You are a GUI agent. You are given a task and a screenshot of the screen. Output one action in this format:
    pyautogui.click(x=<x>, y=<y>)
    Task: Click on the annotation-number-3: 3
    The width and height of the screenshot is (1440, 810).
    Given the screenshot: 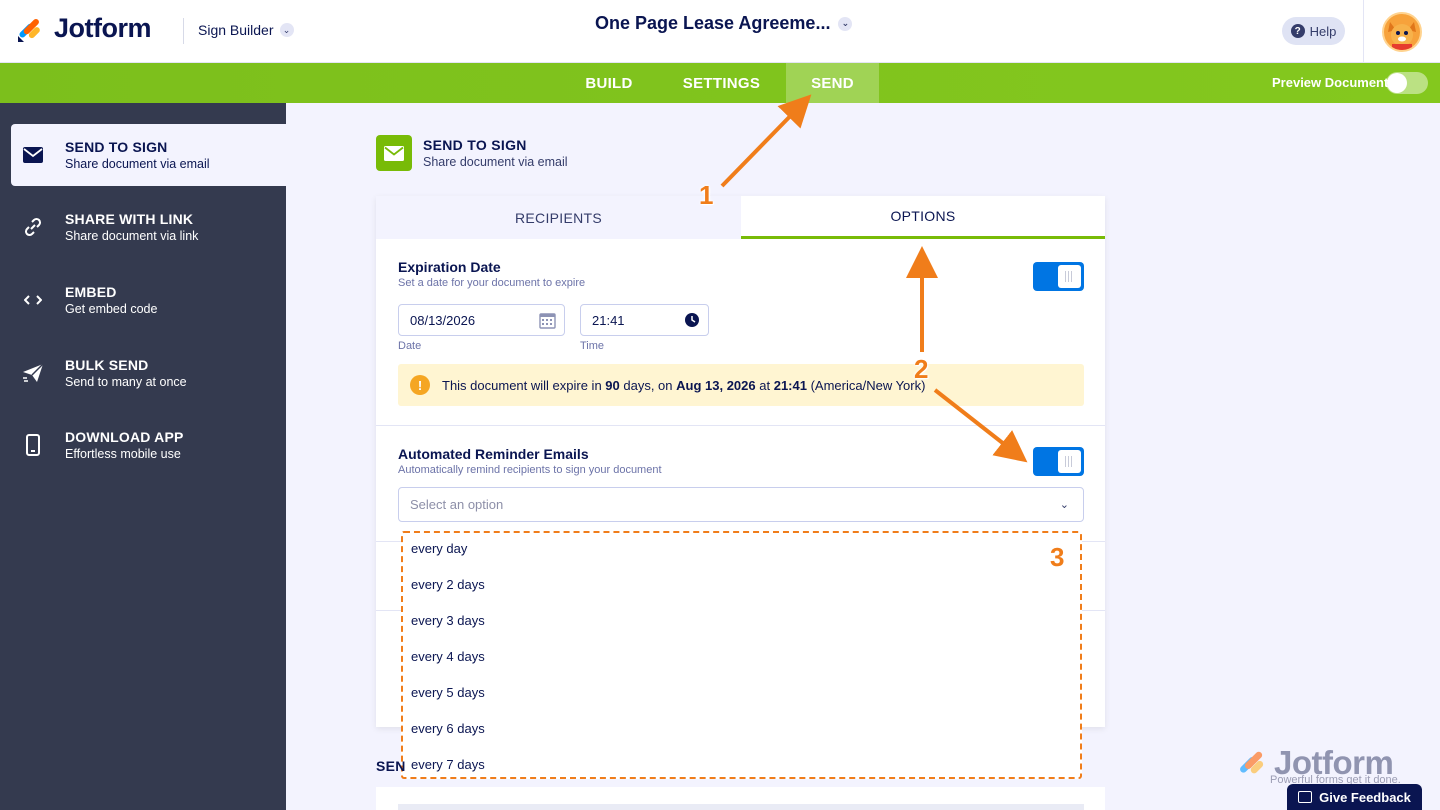 What is the action you would take?
    pyautogui.click(x=1057, y=557)
    